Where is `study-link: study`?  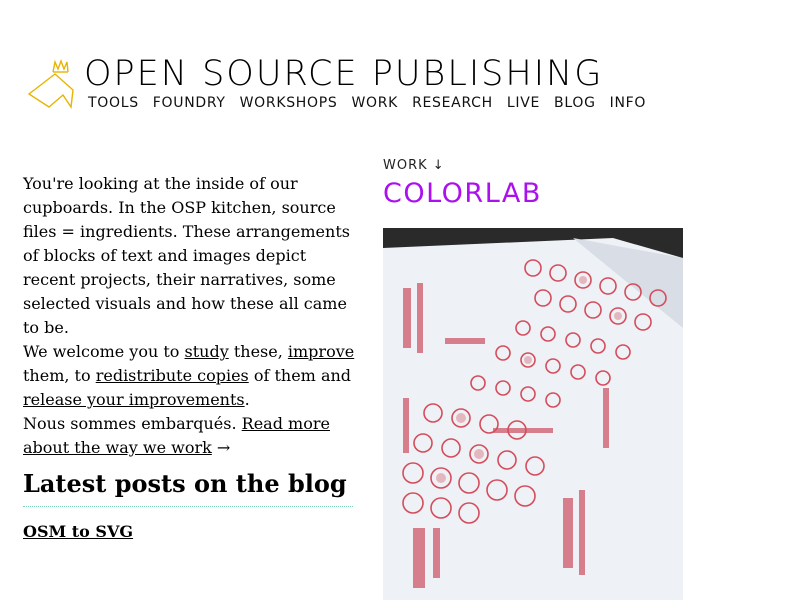 study-link: study is located at coordinates (207, 351).